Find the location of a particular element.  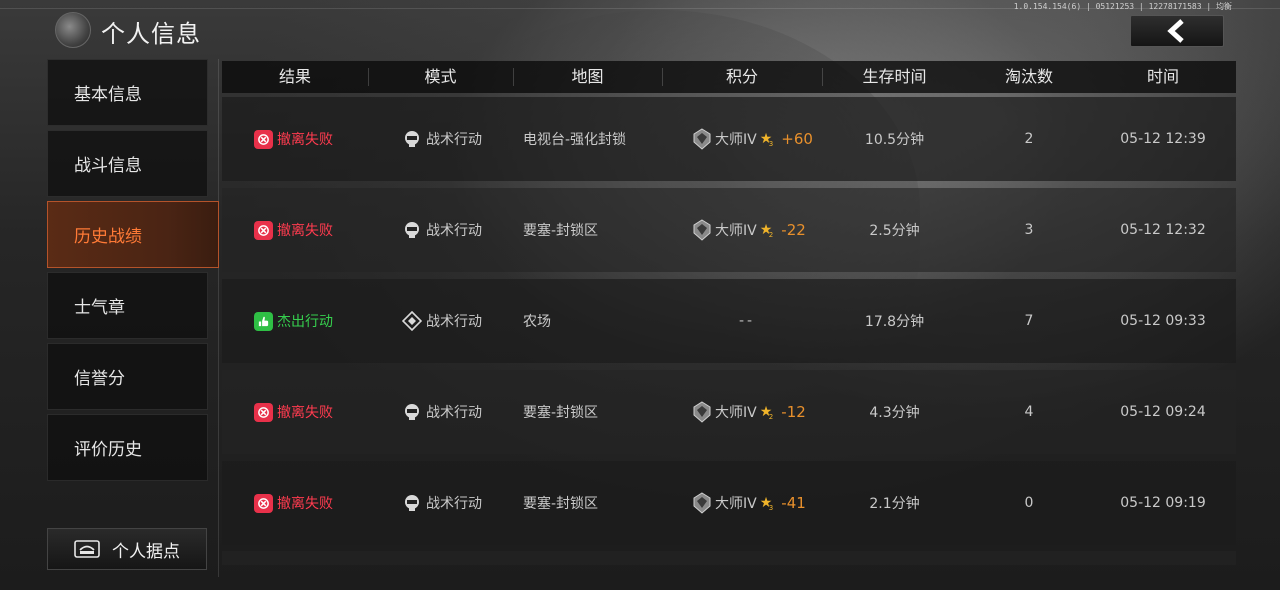

sidebar-item-match-history: 历史战绩 is located at coordinates (133, 234).